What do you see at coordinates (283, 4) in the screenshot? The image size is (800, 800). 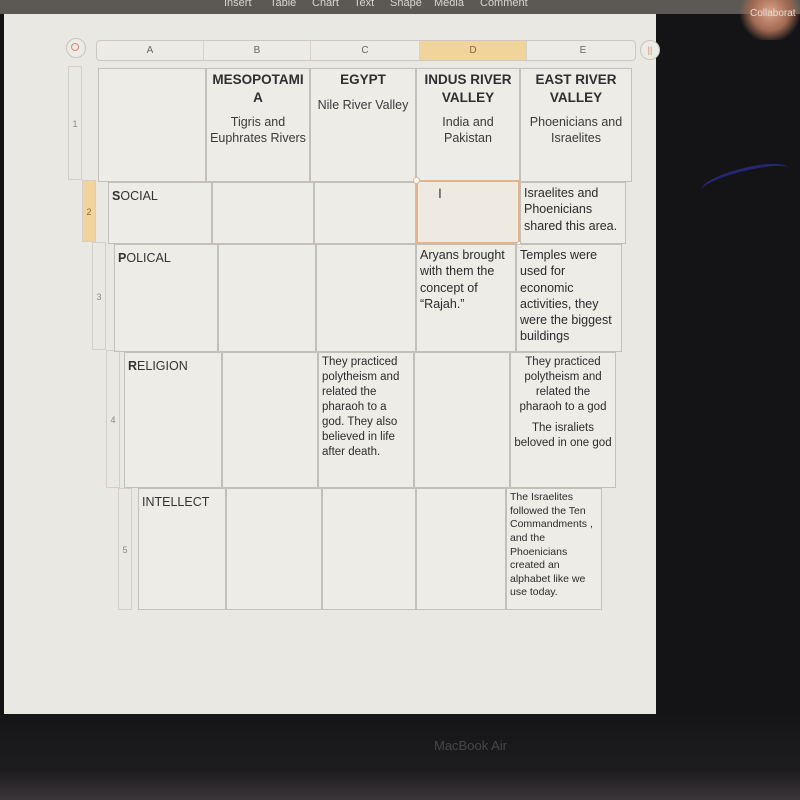 I see `toolbar-table-button: Table` at bounding box center [283, 4].